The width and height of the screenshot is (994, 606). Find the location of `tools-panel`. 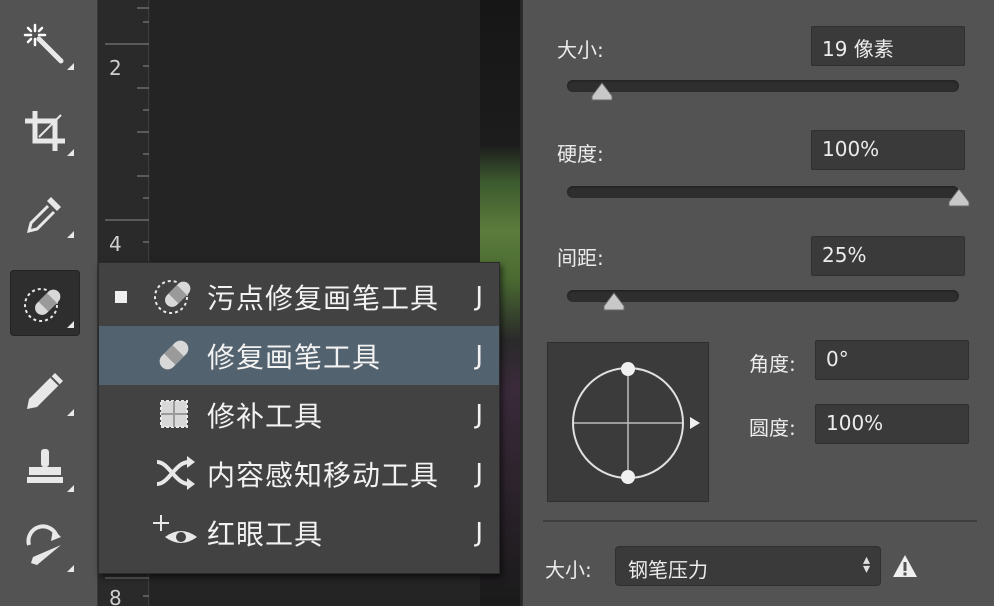

tools-panel is located at coordinates (49, 303).